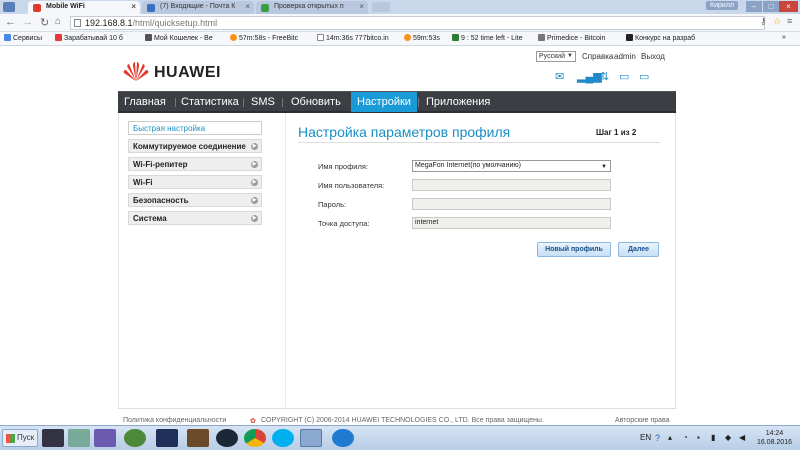  I want to click on nav-home: Главная, so click(145, 102).